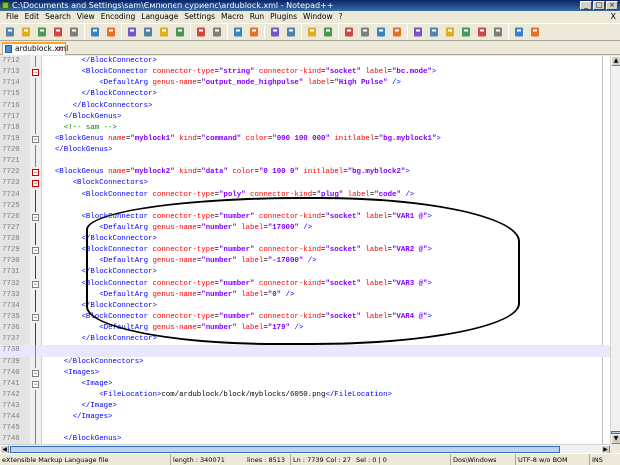 This screenshot has height=465, width=620. What do you see at coordinates (95, 32) in the screenshot?
I see `close-all-icon` at bounding box center [95, 32].